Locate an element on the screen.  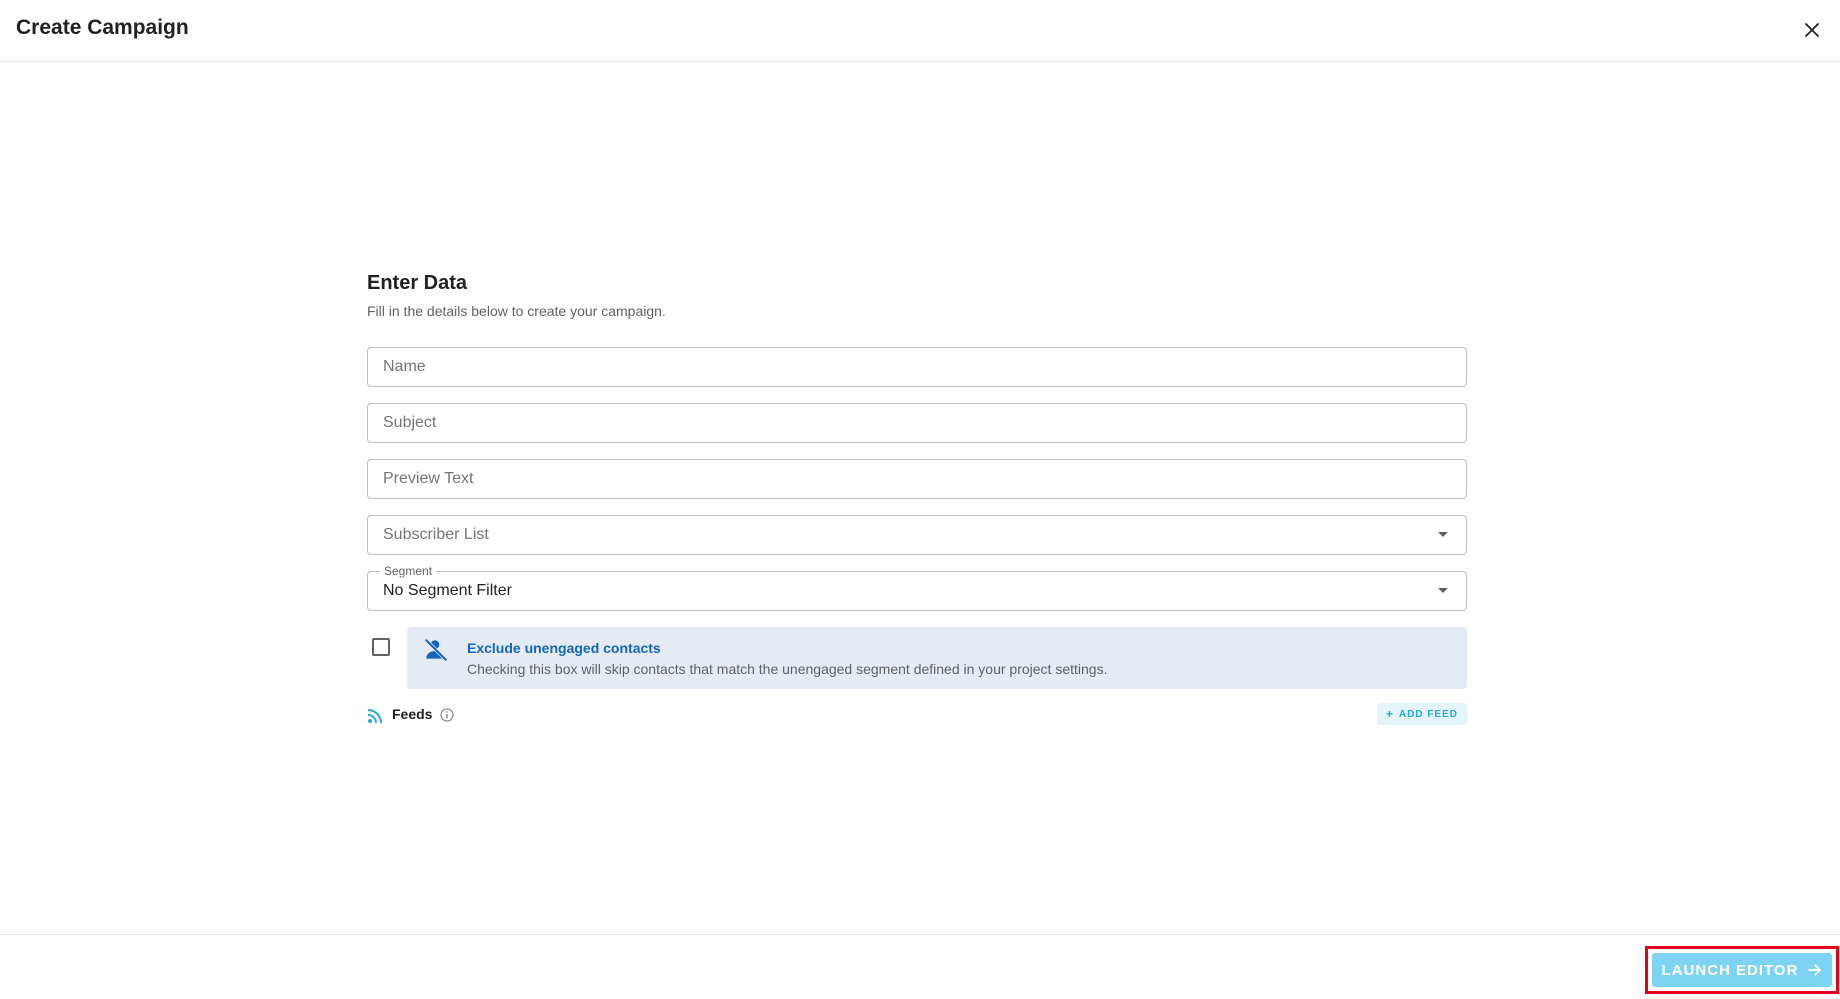
person-off-icon is located at coordinates (436, 650).